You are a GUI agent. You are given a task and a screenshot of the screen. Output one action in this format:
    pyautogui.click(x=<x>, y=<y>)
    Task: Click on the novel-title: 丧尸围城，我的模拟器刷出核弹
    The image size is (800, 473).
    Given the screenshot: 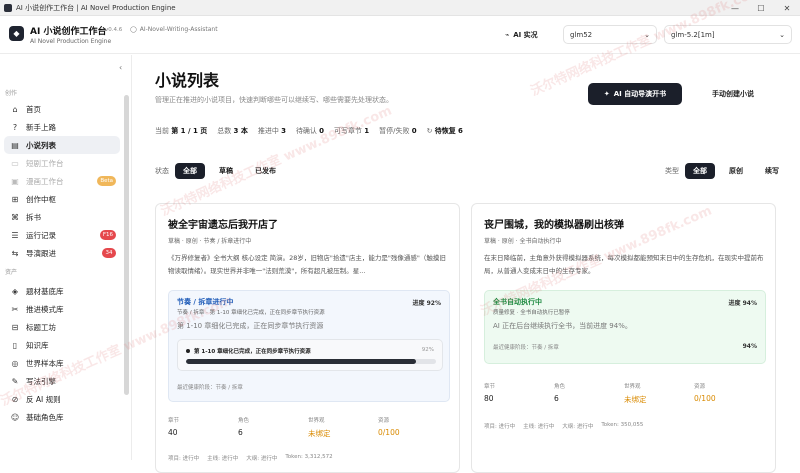 What is the action you would take?
    pyautogui.click(x=554, y=225)
    